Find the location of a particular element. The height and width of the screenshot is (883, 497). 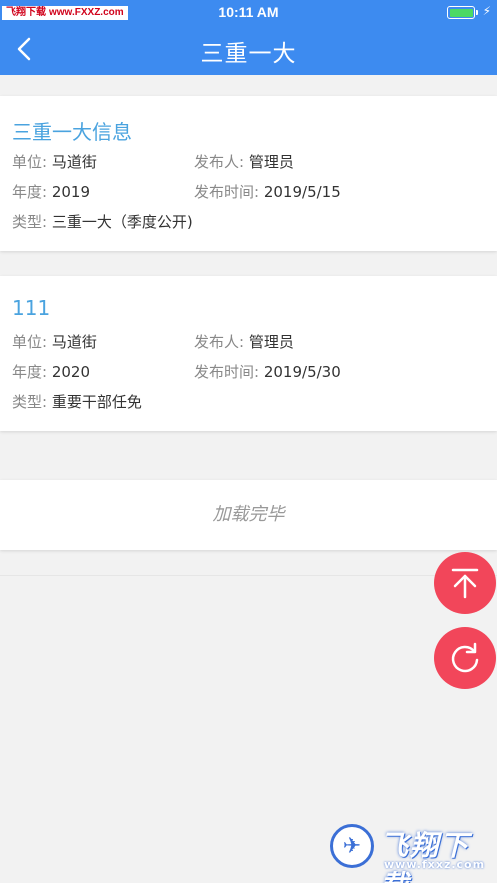

charging-icon: ⚡ is located at coordinates (486, 11).